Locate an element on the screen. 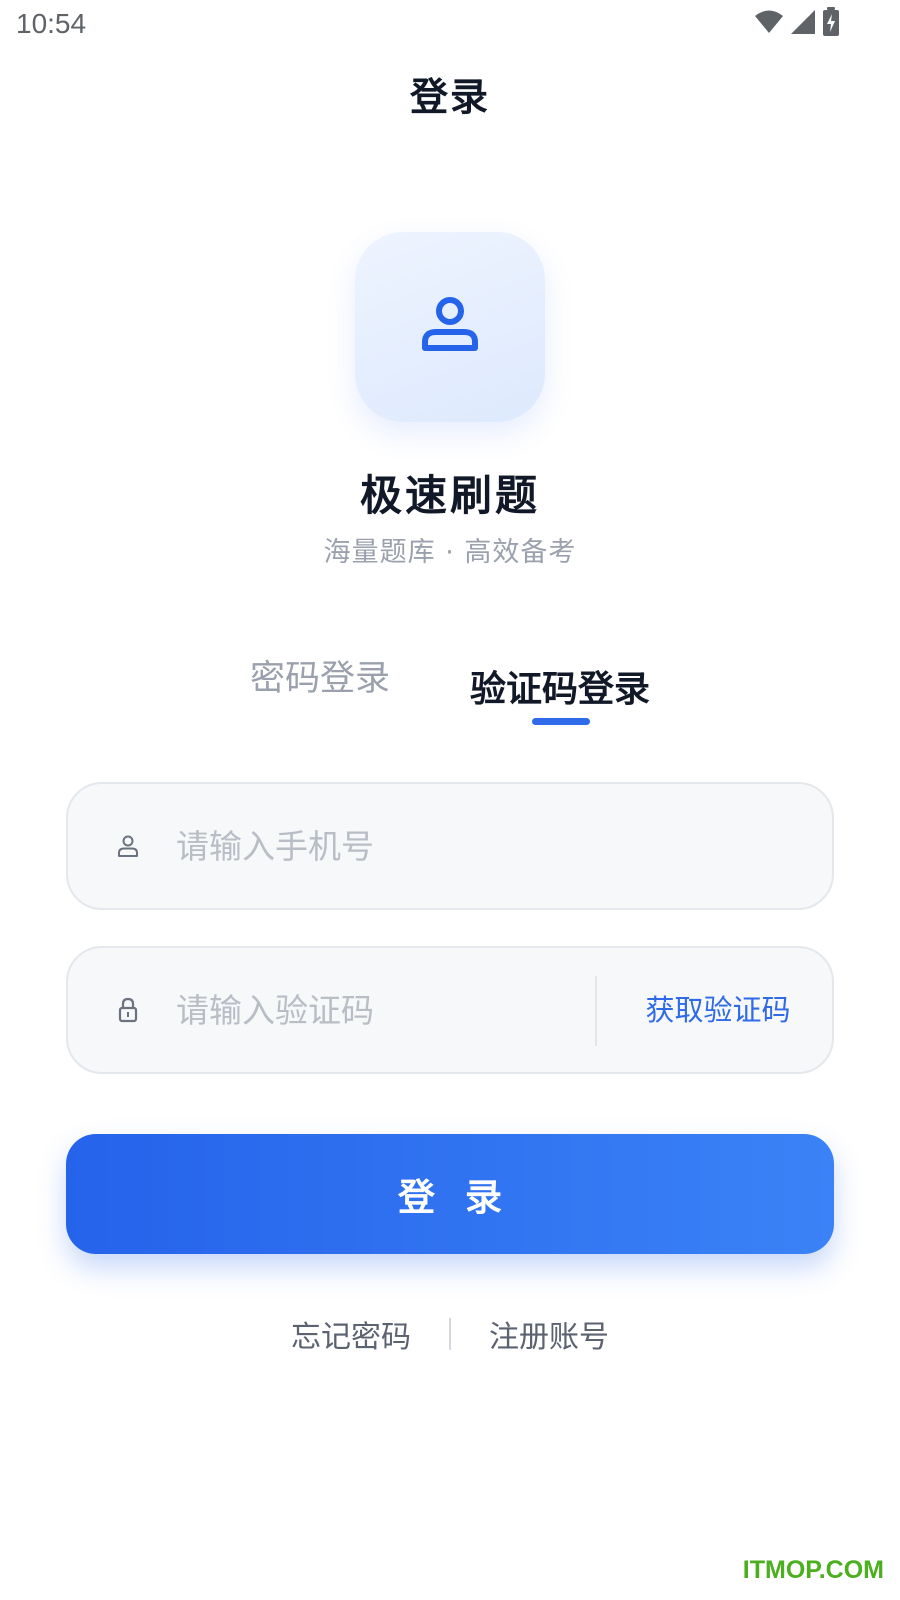 The width and height of the screenshot is (900, 1600). phone-field is located at coordinates (450, 846).